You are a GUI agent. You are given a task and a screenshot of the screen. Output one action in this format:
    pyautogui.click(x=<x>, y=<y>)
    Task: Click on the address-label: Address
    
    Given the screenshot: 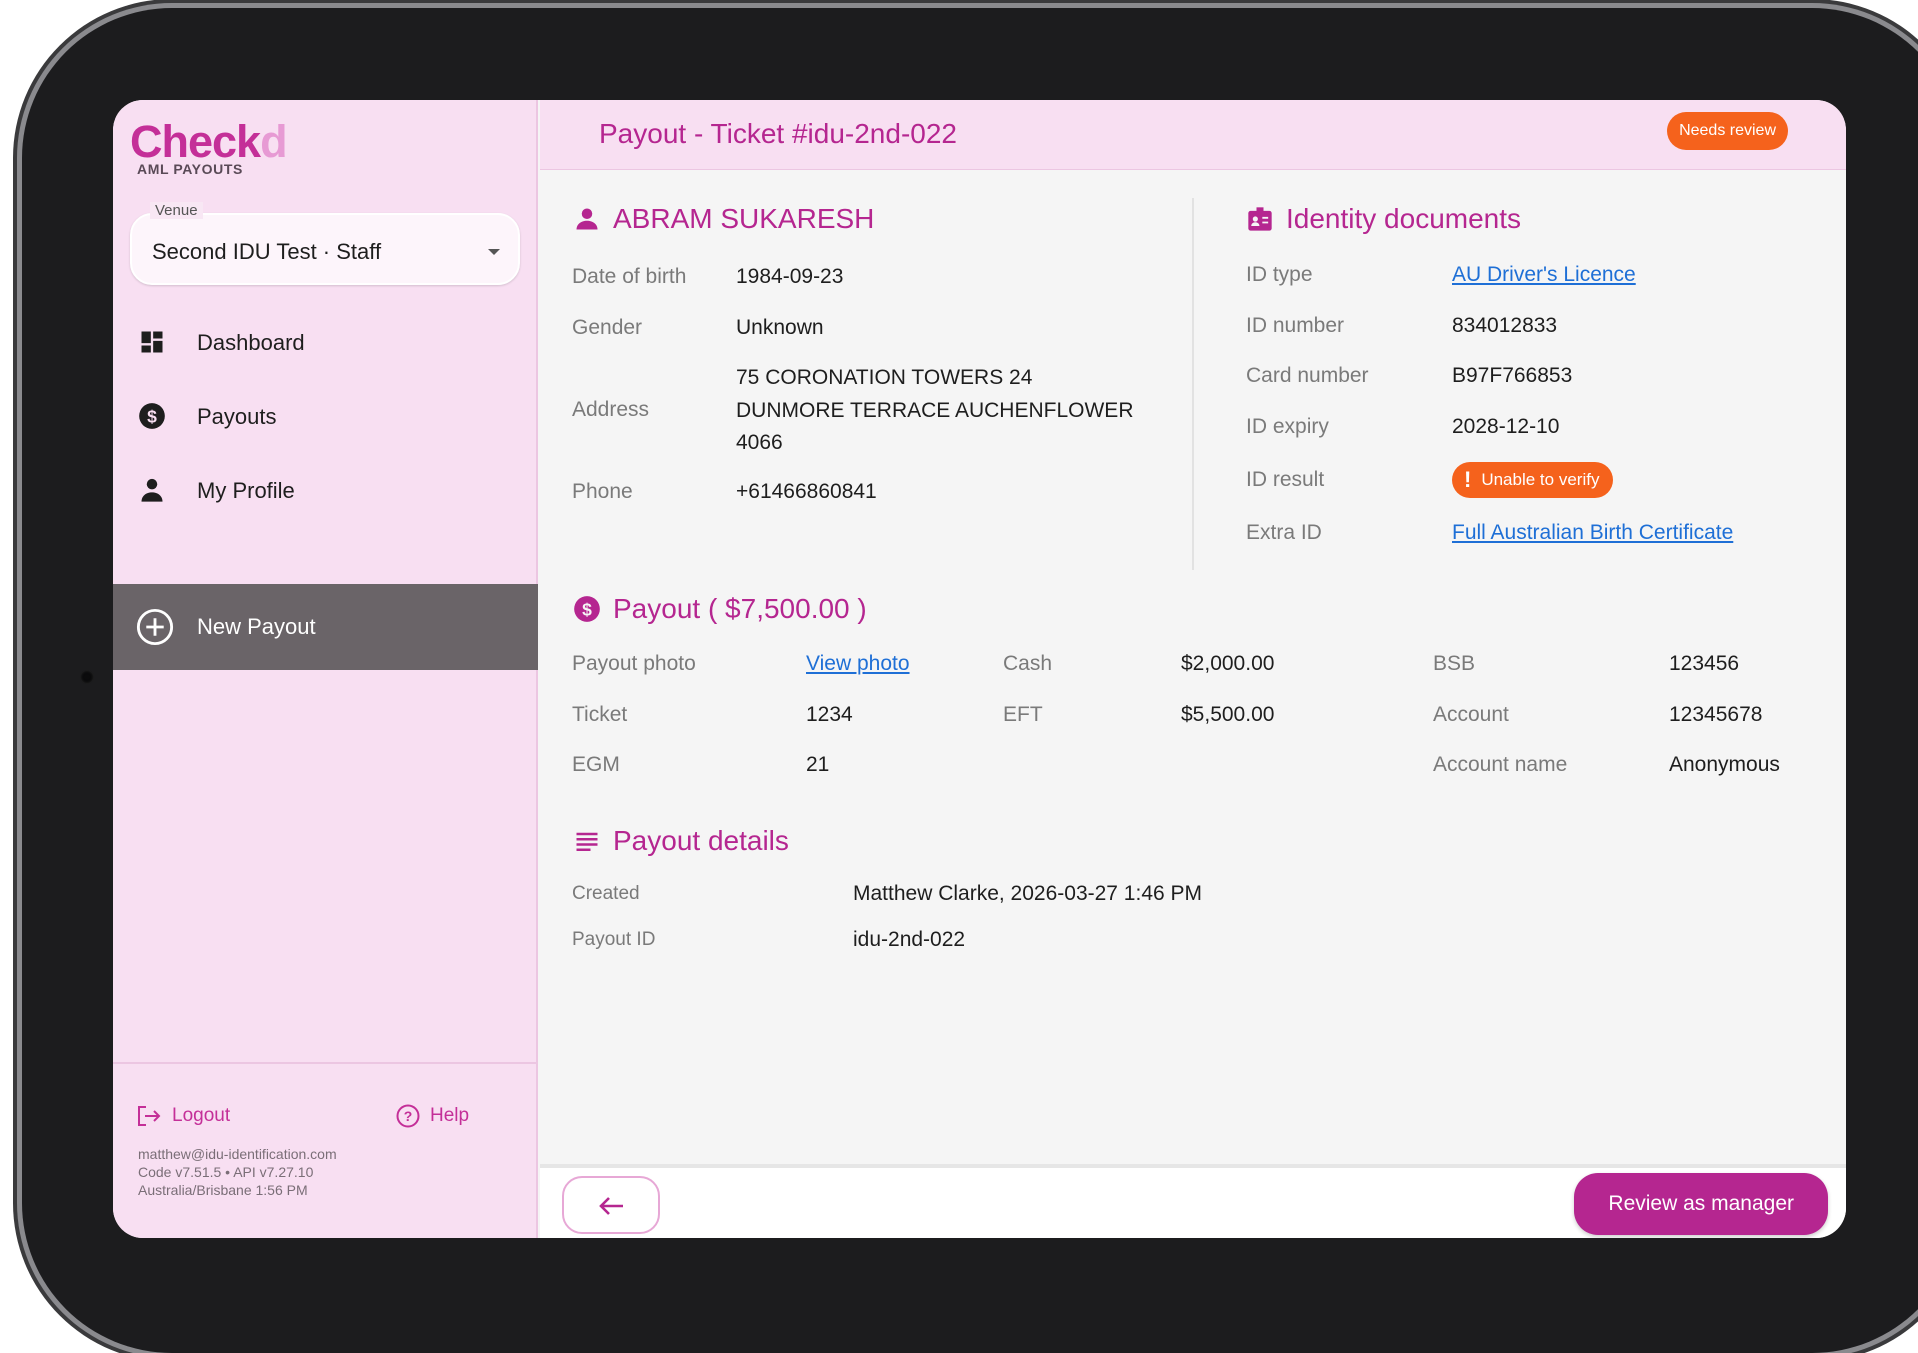 What is the action you would take?
    pyautogui.click(x=611, y=409)
    